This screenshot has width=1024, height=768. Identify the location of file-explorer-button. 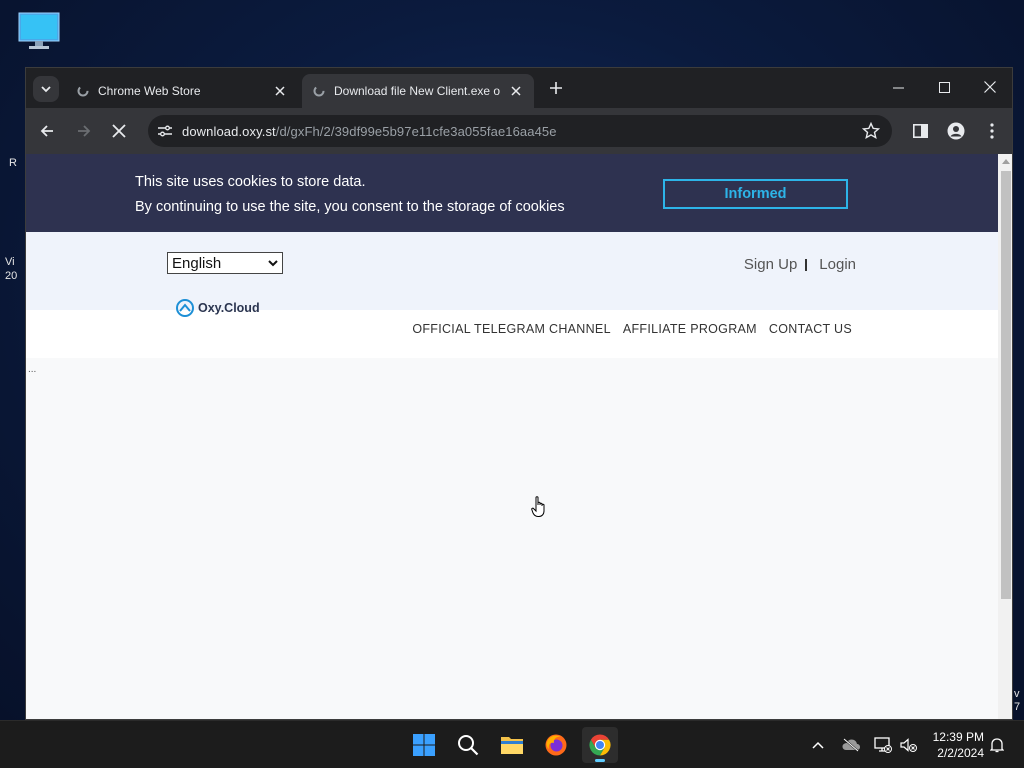
(512, 745).